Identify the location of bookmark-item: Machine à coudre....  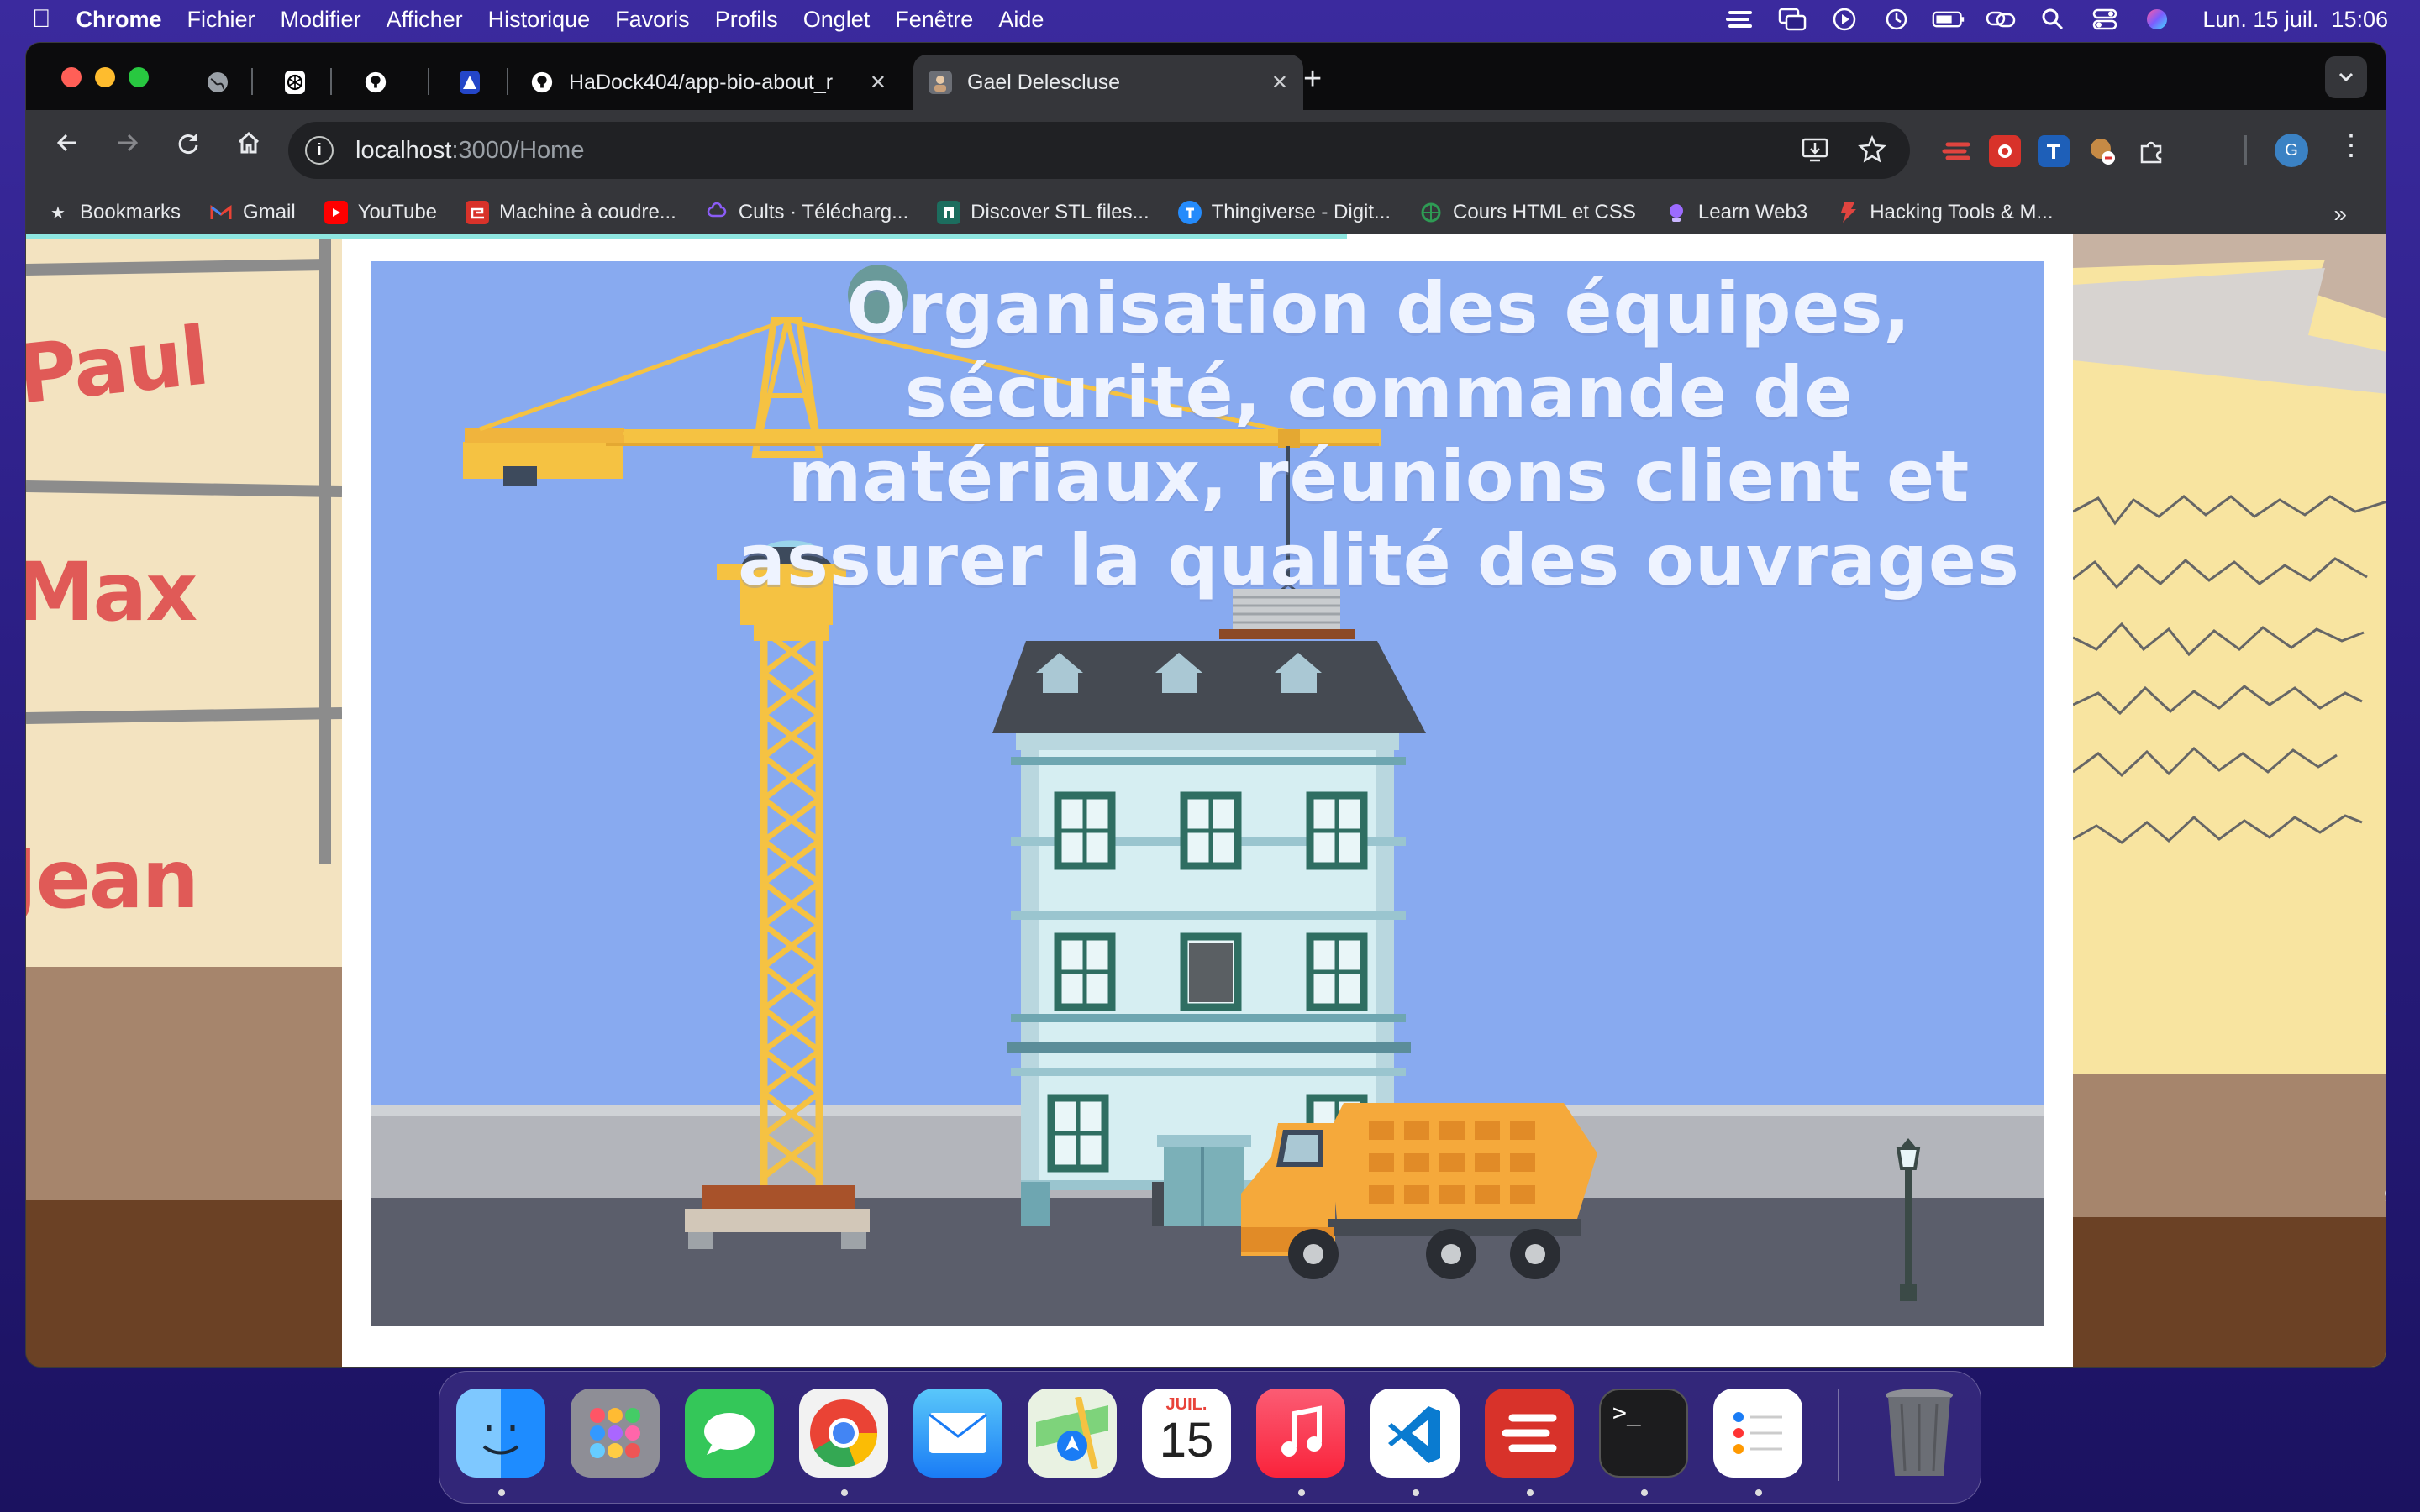
(571, 212).